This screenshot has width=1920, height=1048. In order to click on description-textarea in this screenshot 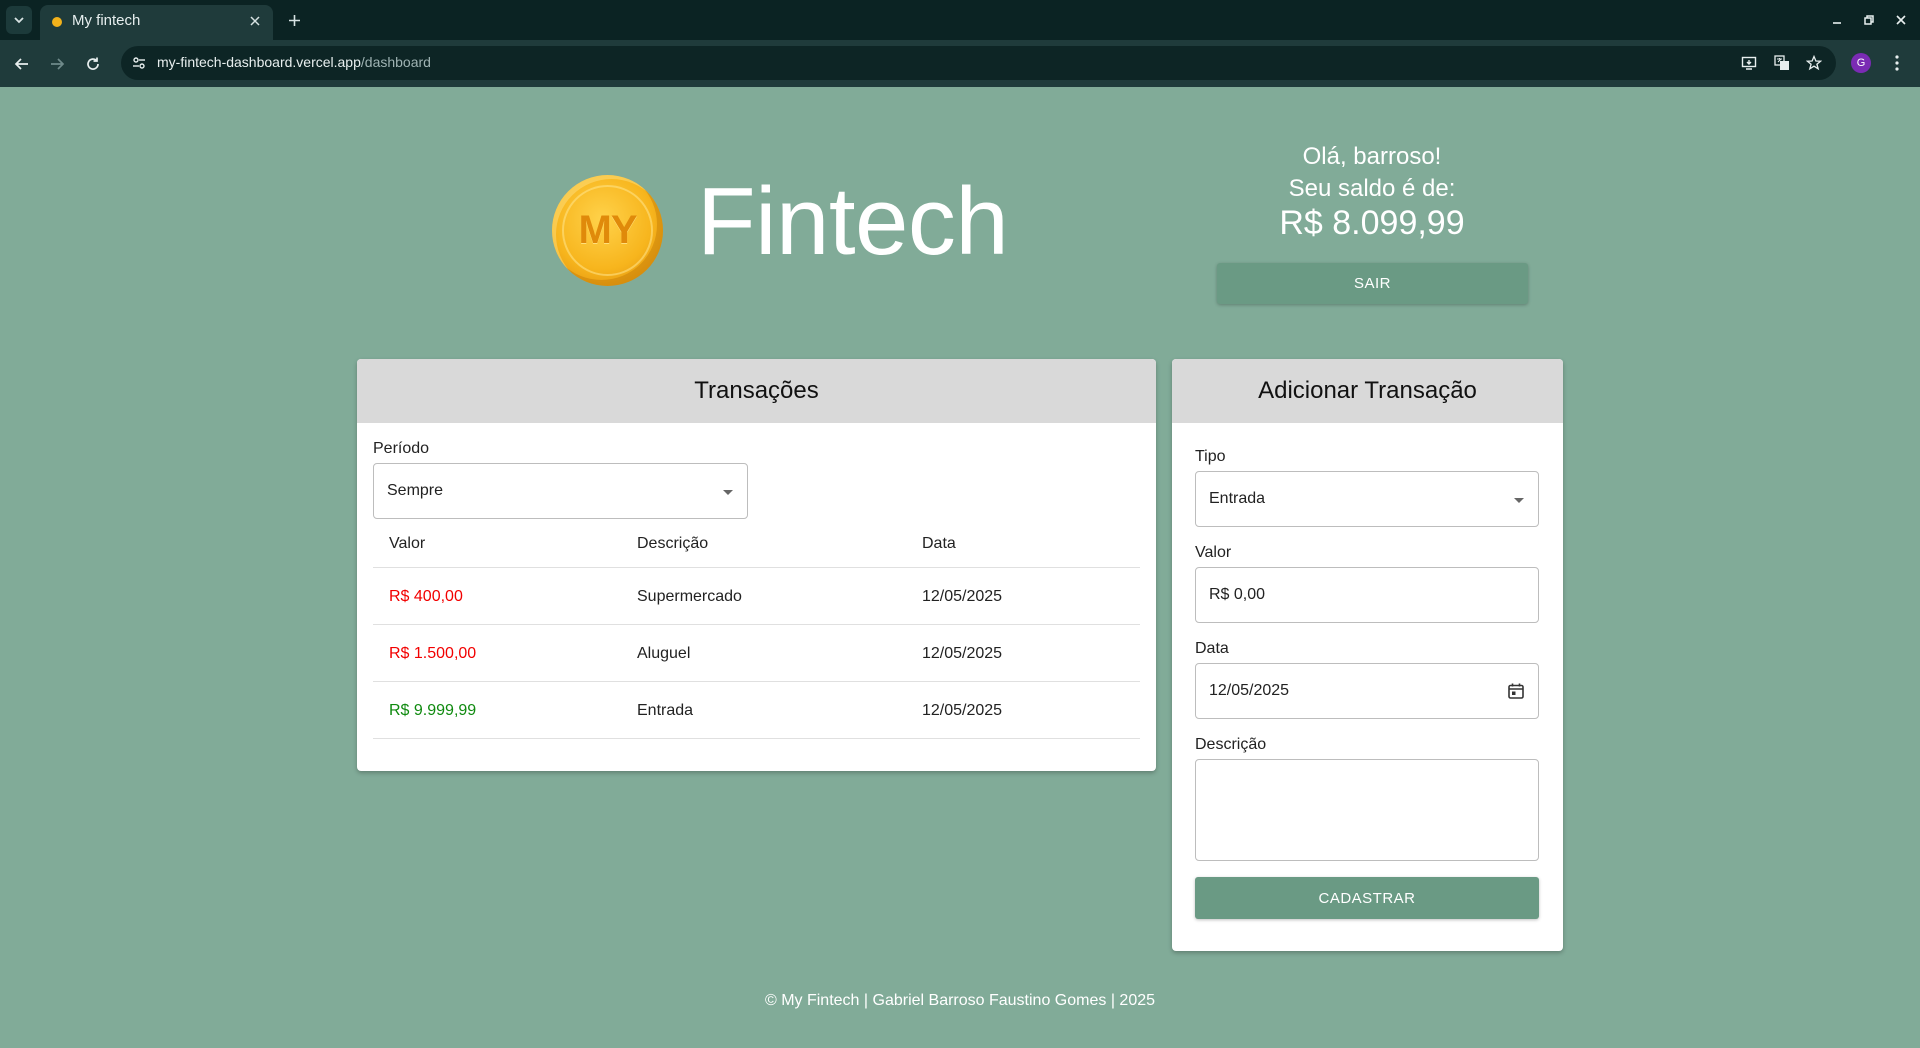, I will do `click(1367, 810)`.